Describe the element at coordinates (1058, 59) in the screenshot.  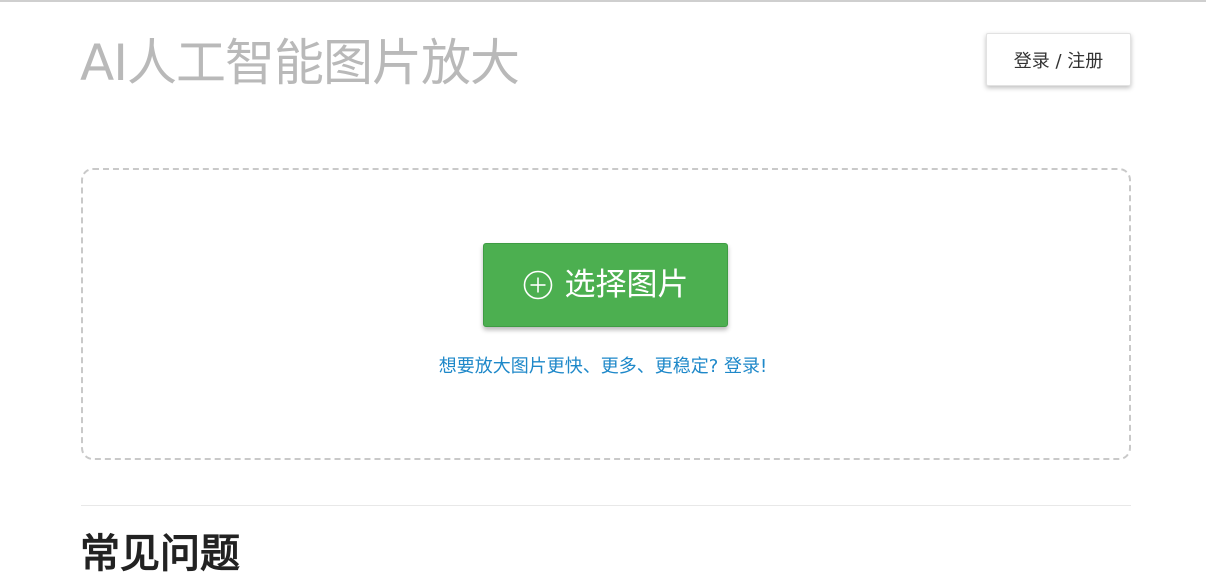
I see `login-register-button: 登录 / 注册` at that location.